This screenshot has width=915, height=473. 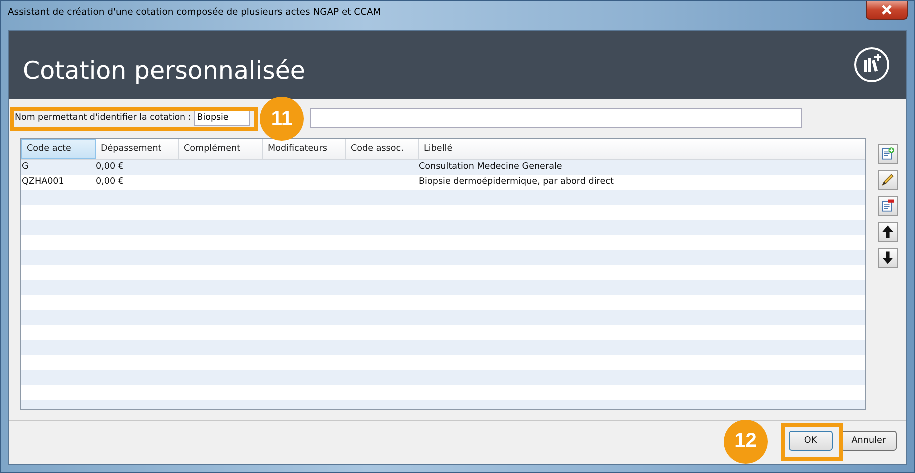 What do you see at coordinates (25, 167) in the screenshot?
I see `table-cell-text: G` at bounding box center [25, 167].